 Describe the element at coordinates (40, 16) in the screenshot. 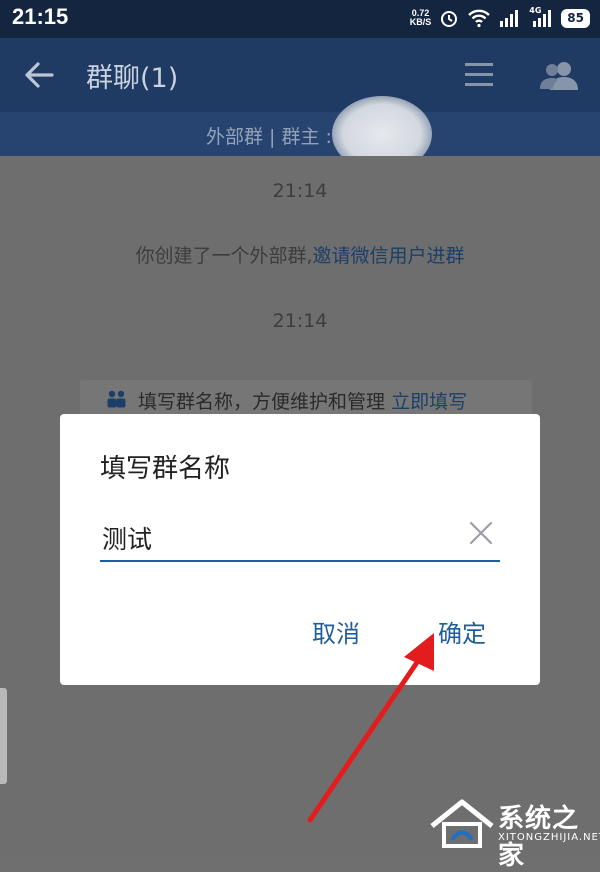

I see `status-time: 21:15` at that location.